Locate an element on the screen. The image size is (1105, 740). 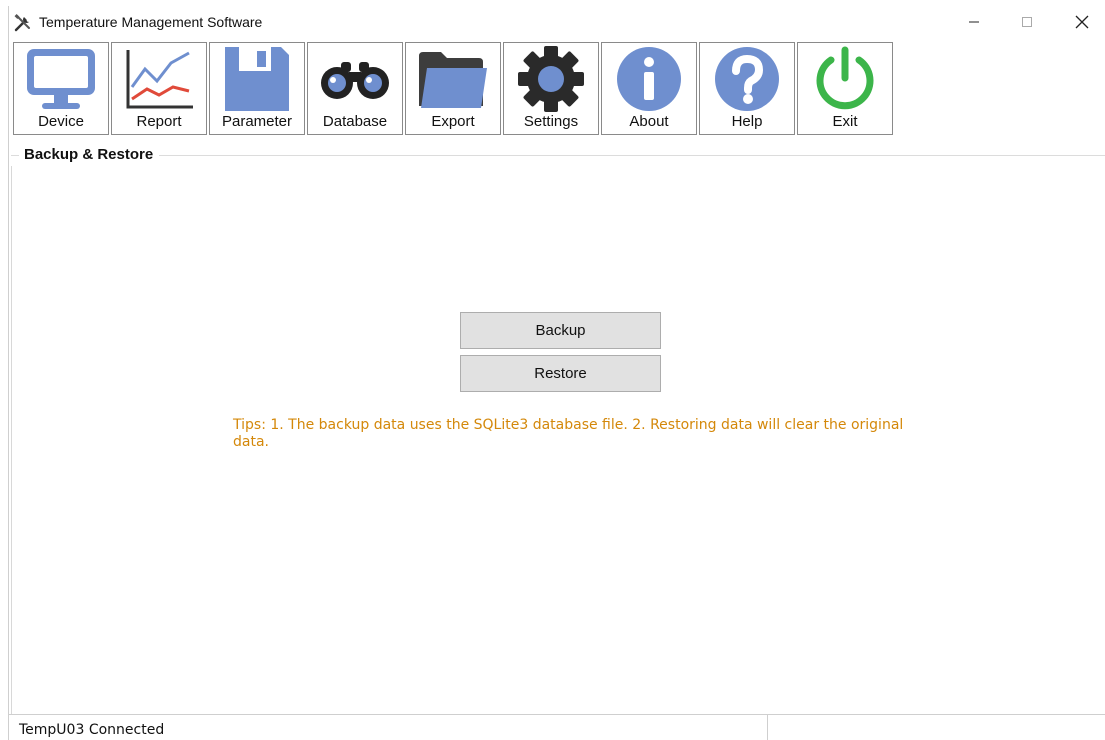
device-button: Device is located at coordinates (61, 88).